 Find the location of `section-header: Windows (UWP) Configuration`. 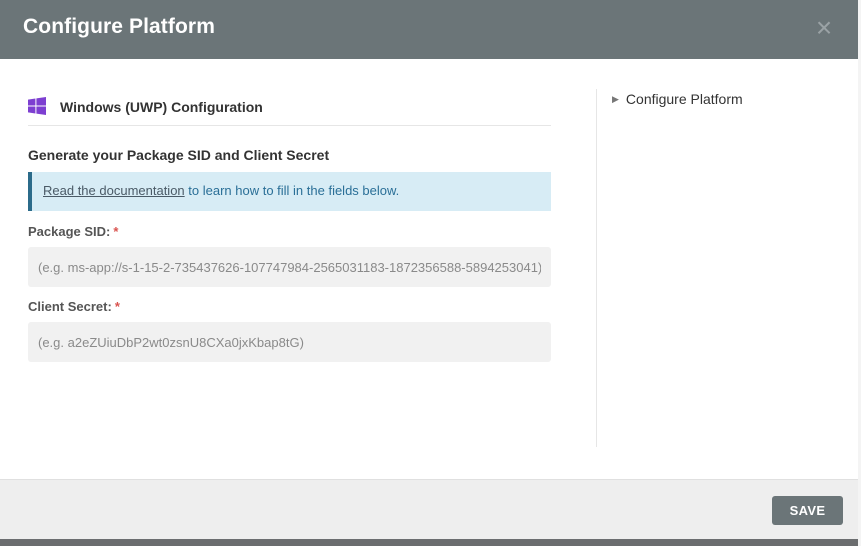

section-header: Windows (UWP) Configuration is located at coordinates (289, 111).